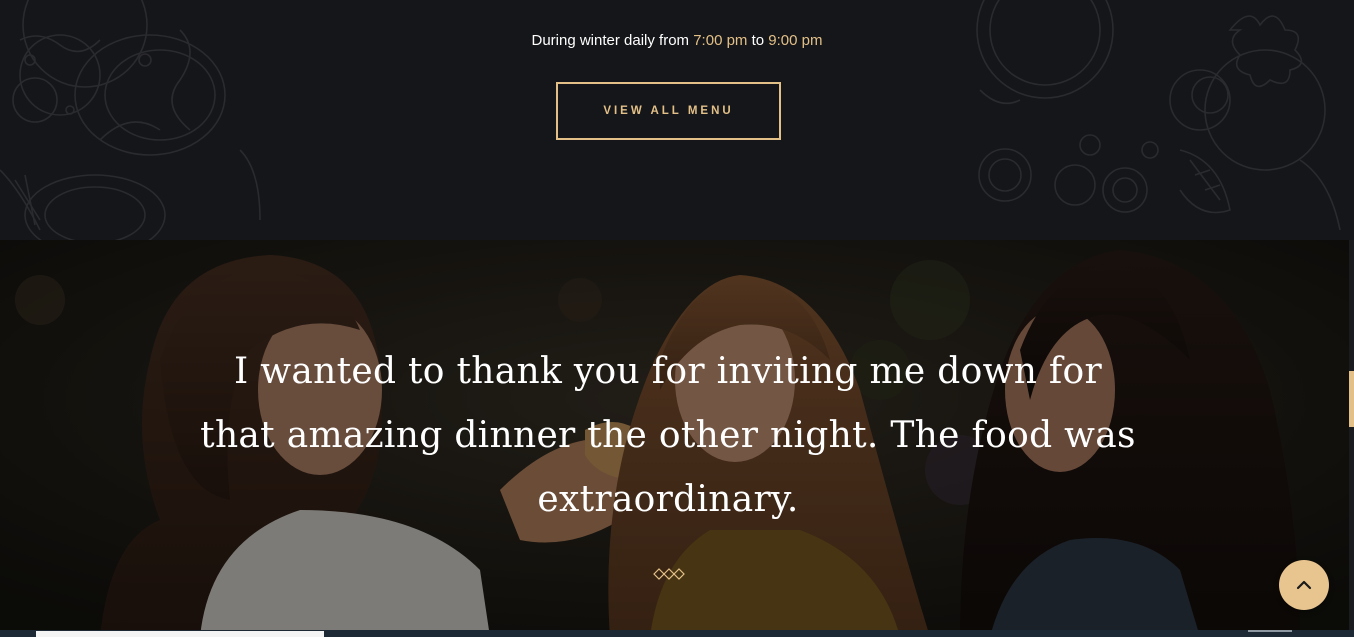 This screenshot has height=637, width=1354. I want to click on footer-text-edge, so click(1270, 631).